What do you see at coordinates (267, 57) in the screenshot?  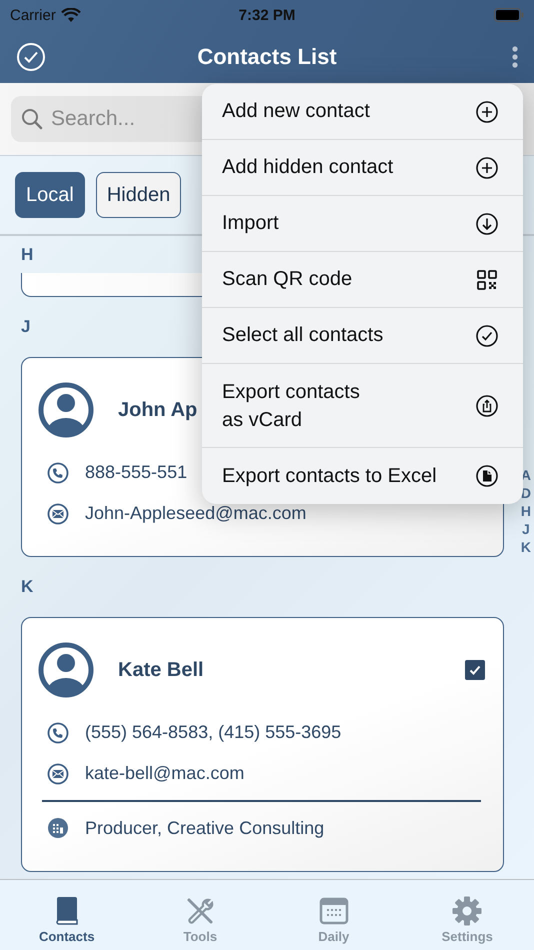 I see `screen-title: Contacts List` at bounding box center [267, 57].